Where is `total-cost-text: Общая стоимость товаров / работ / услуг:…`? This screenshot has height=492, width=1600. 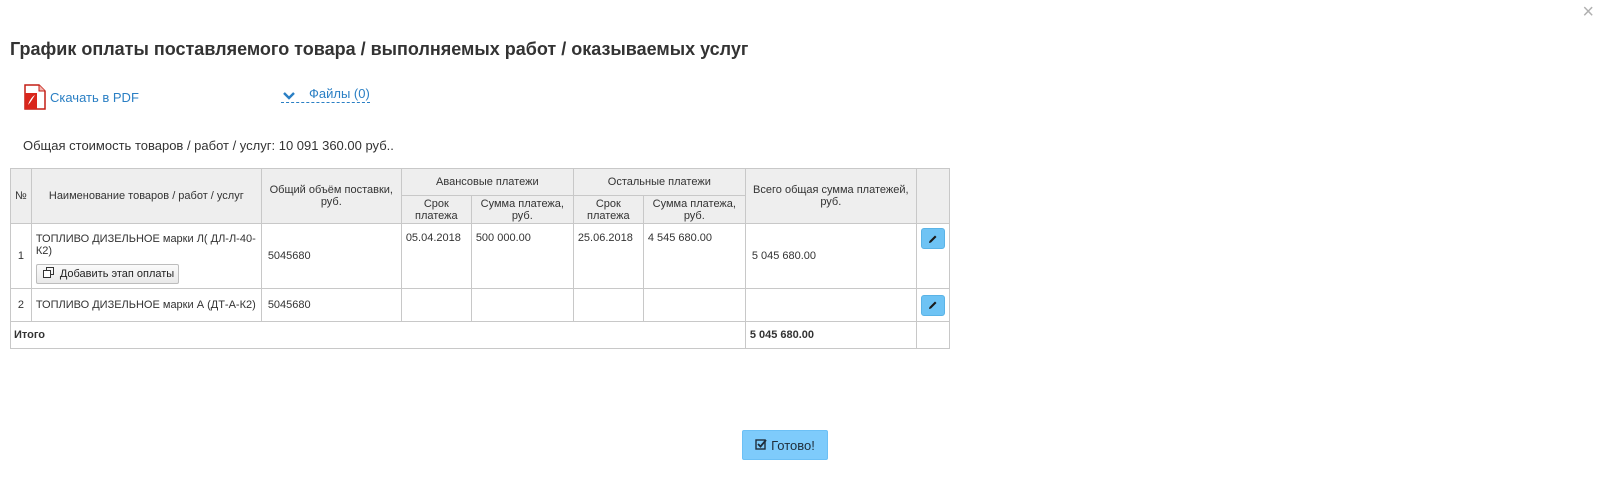 total-cost-text: Общая стоимость товаров / работ / услуг:… is located at coordinates (208, 145).